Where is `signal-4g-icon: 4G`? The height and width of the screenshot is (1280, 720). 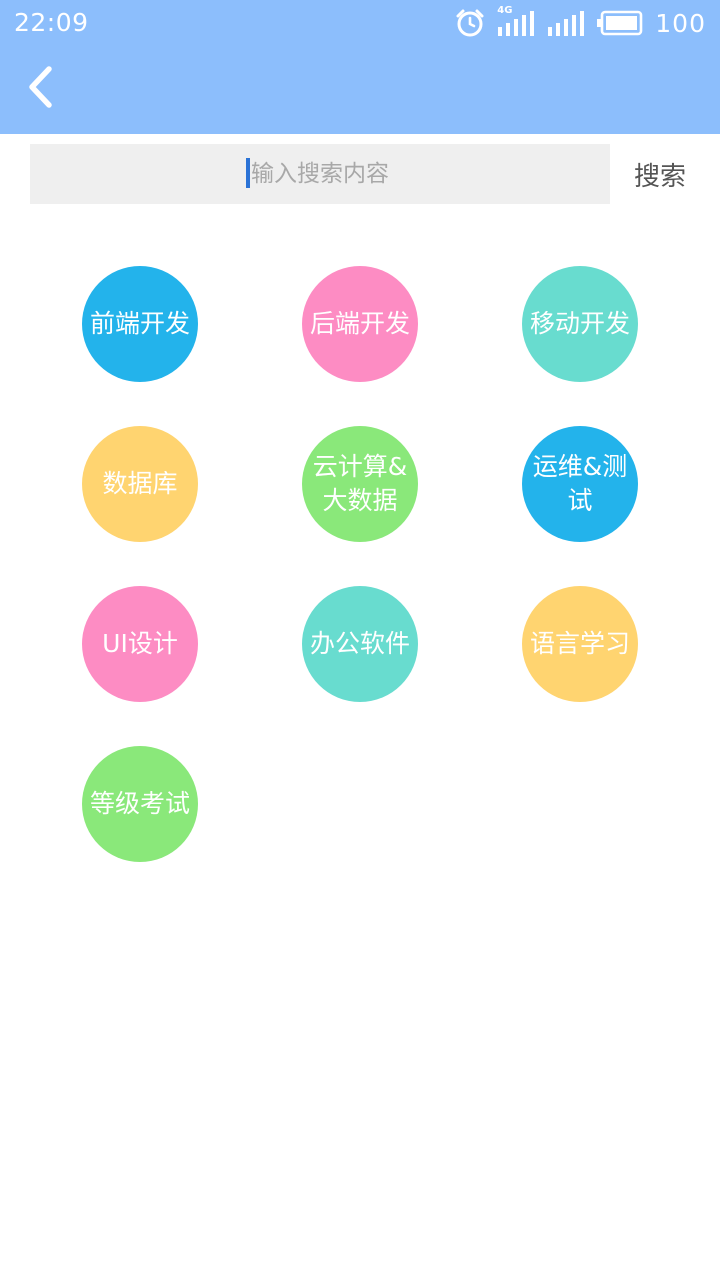
signal-4g-icon: 4G is located at coordinates (516, 21).